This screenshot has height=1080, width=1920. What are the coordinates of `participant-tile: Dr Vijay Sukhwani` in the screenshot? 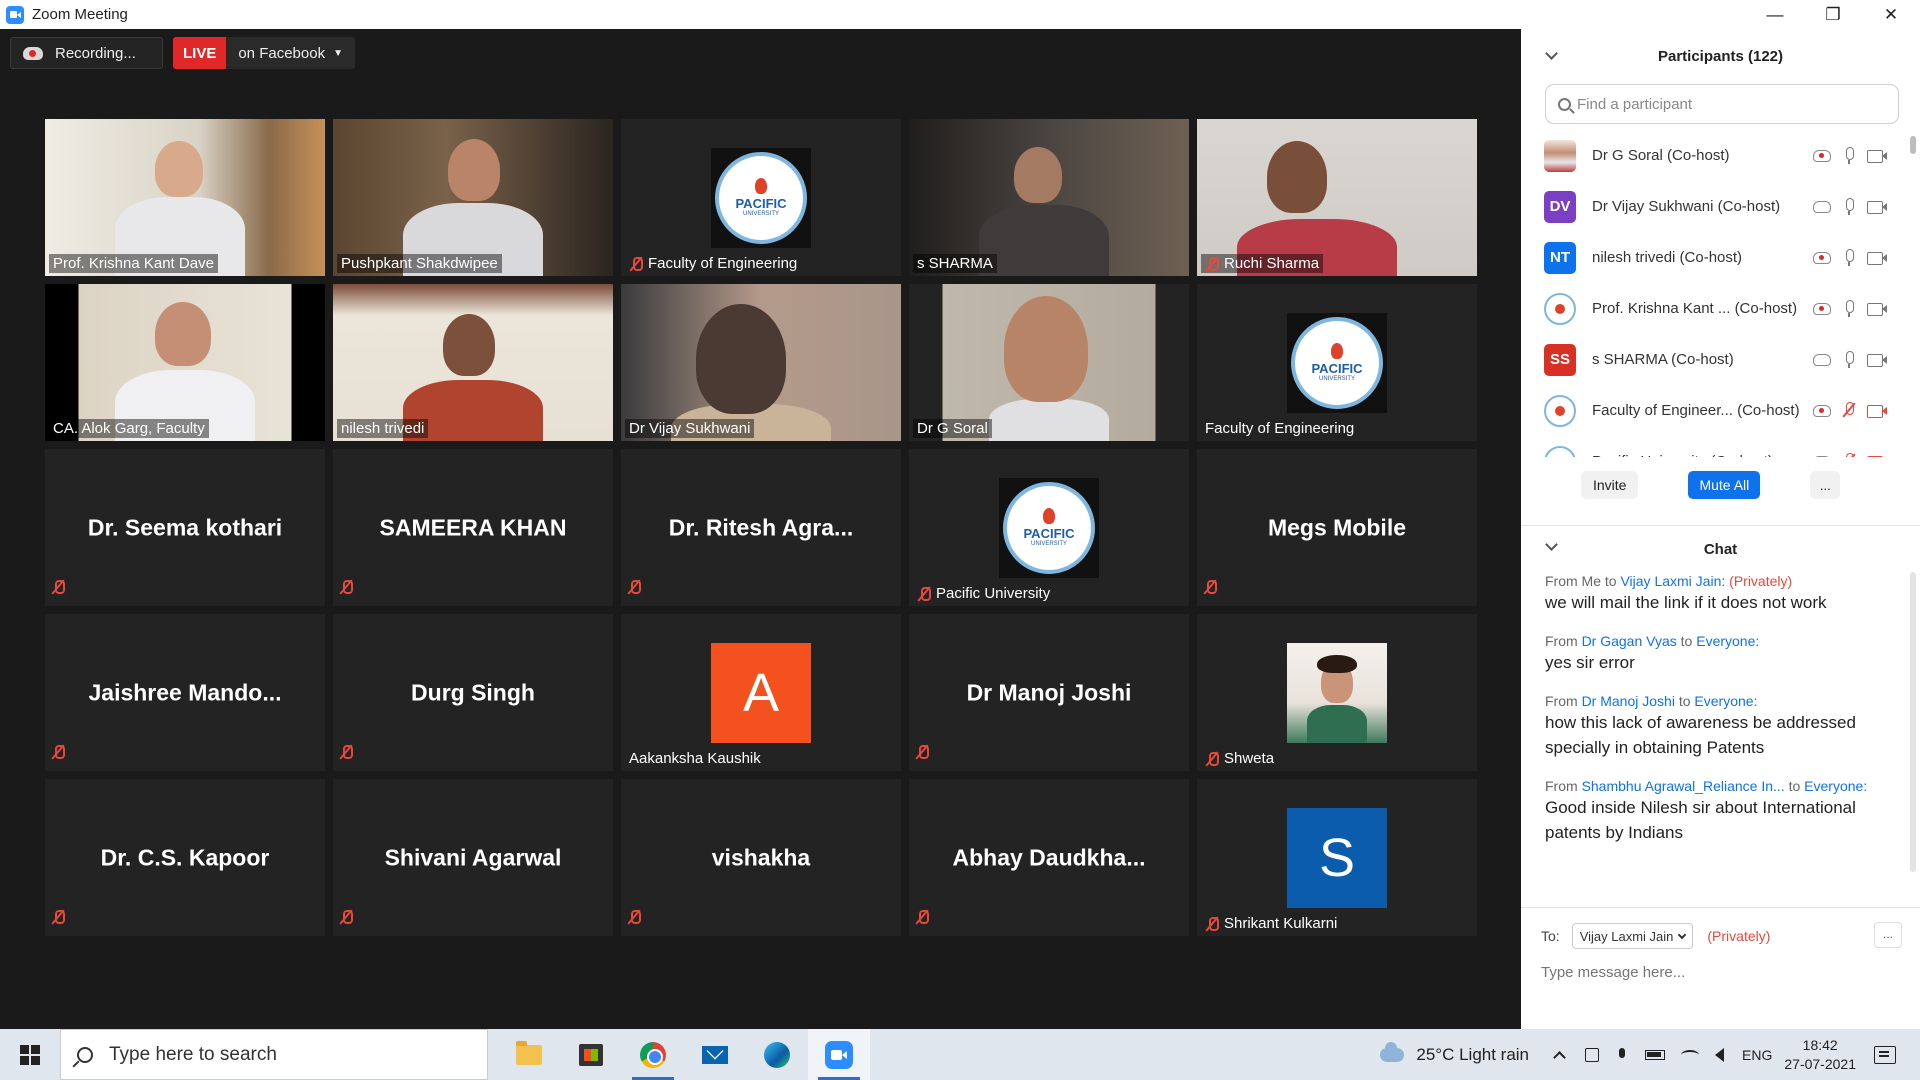 It's located at (761, 362).